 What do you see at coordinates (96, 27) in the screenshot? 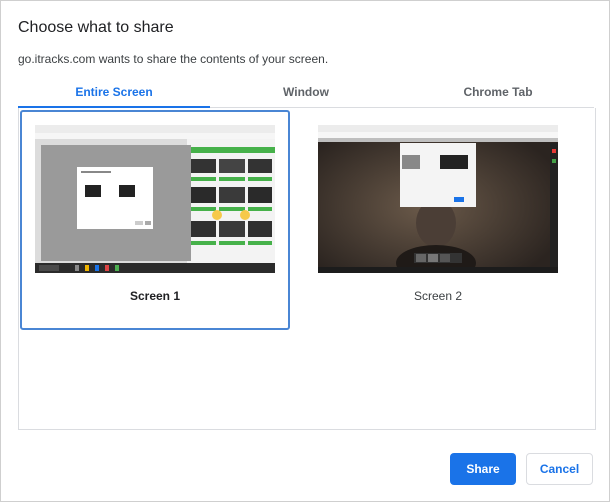
I see `dialog-title: Choose what to share` at bounding box center [96, 27].